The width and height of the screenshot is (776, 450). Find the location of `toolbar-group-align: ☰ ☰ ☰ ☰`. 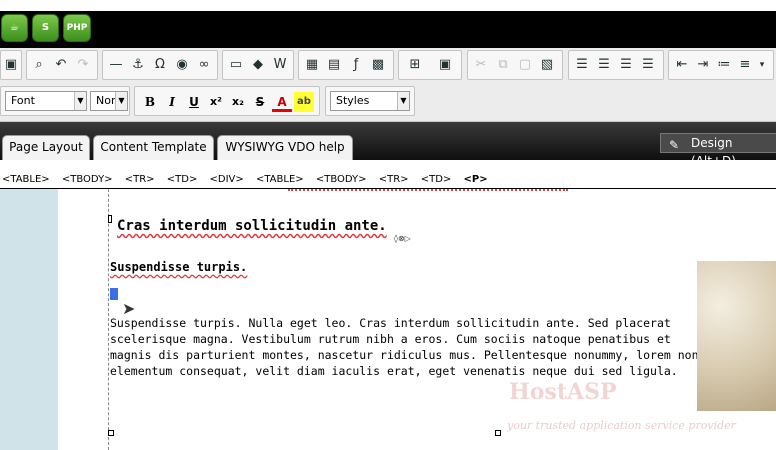

toolbar-group-align: ☰ ☰ ☰ ☰ is located at coordinates (616, 65).